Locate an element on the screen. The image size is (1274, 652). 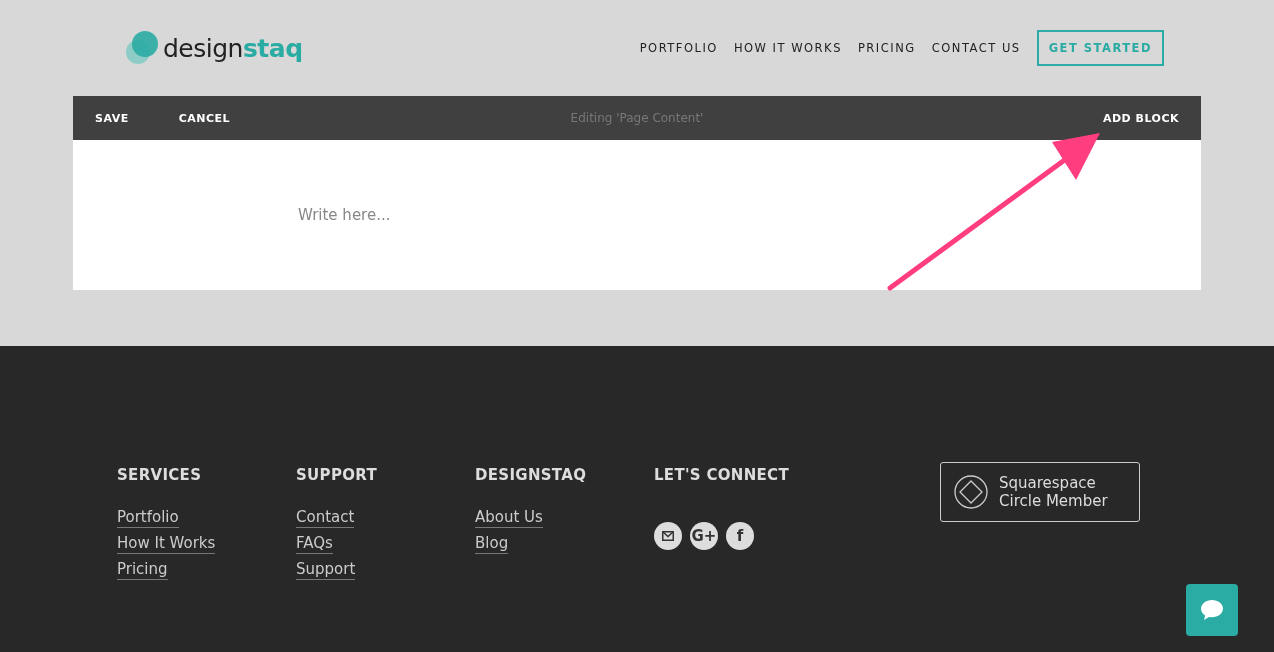
social-link: f is located at coordinates (740, 536).